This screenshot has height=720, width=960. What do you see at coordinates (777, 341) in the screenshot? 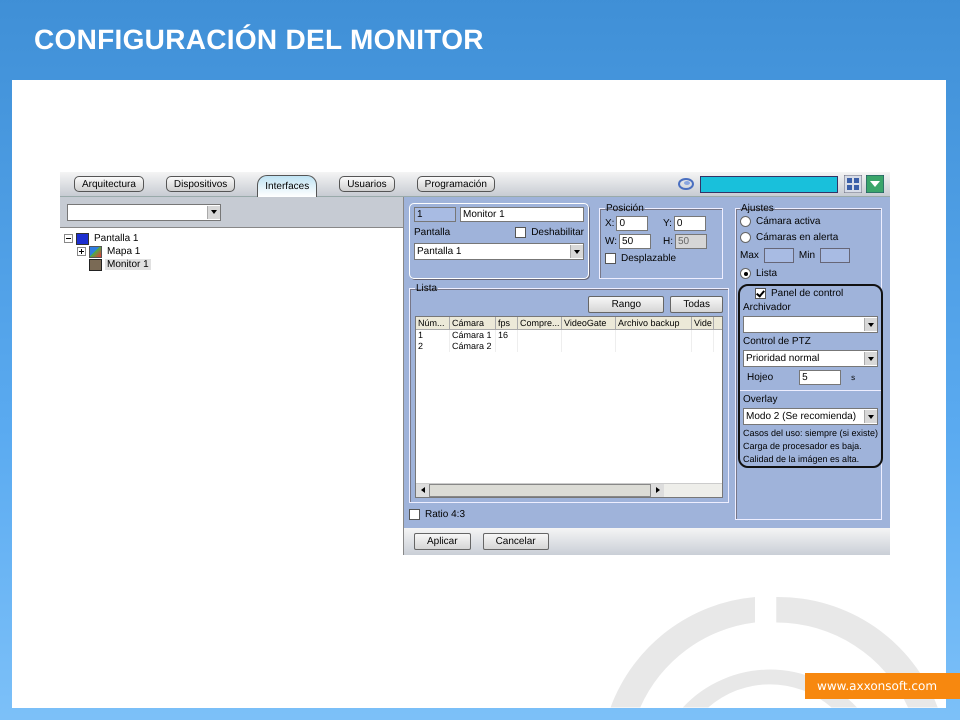
I see `ptz-label: Control de PTZ` at bounding box center [777, 341].